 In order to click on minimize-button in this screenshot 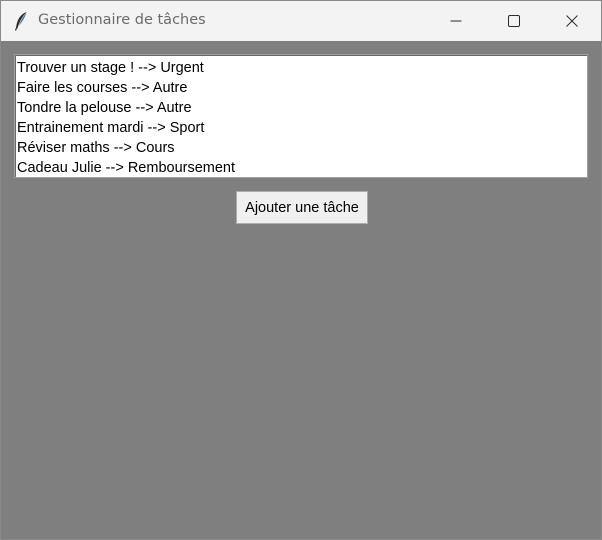, I will do `click(456, 21)`.